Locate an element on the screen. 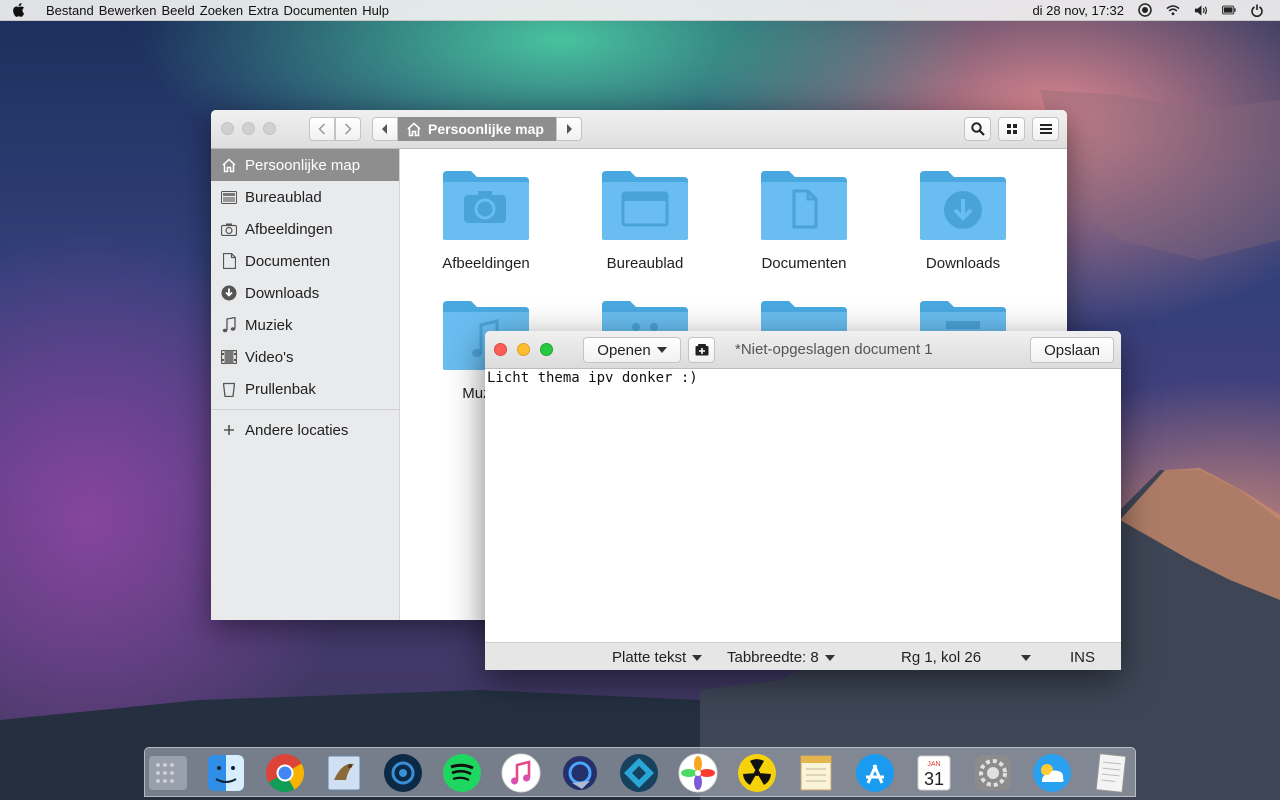  sidebar-item-videos: Video's is located at coordinates (305, 357).